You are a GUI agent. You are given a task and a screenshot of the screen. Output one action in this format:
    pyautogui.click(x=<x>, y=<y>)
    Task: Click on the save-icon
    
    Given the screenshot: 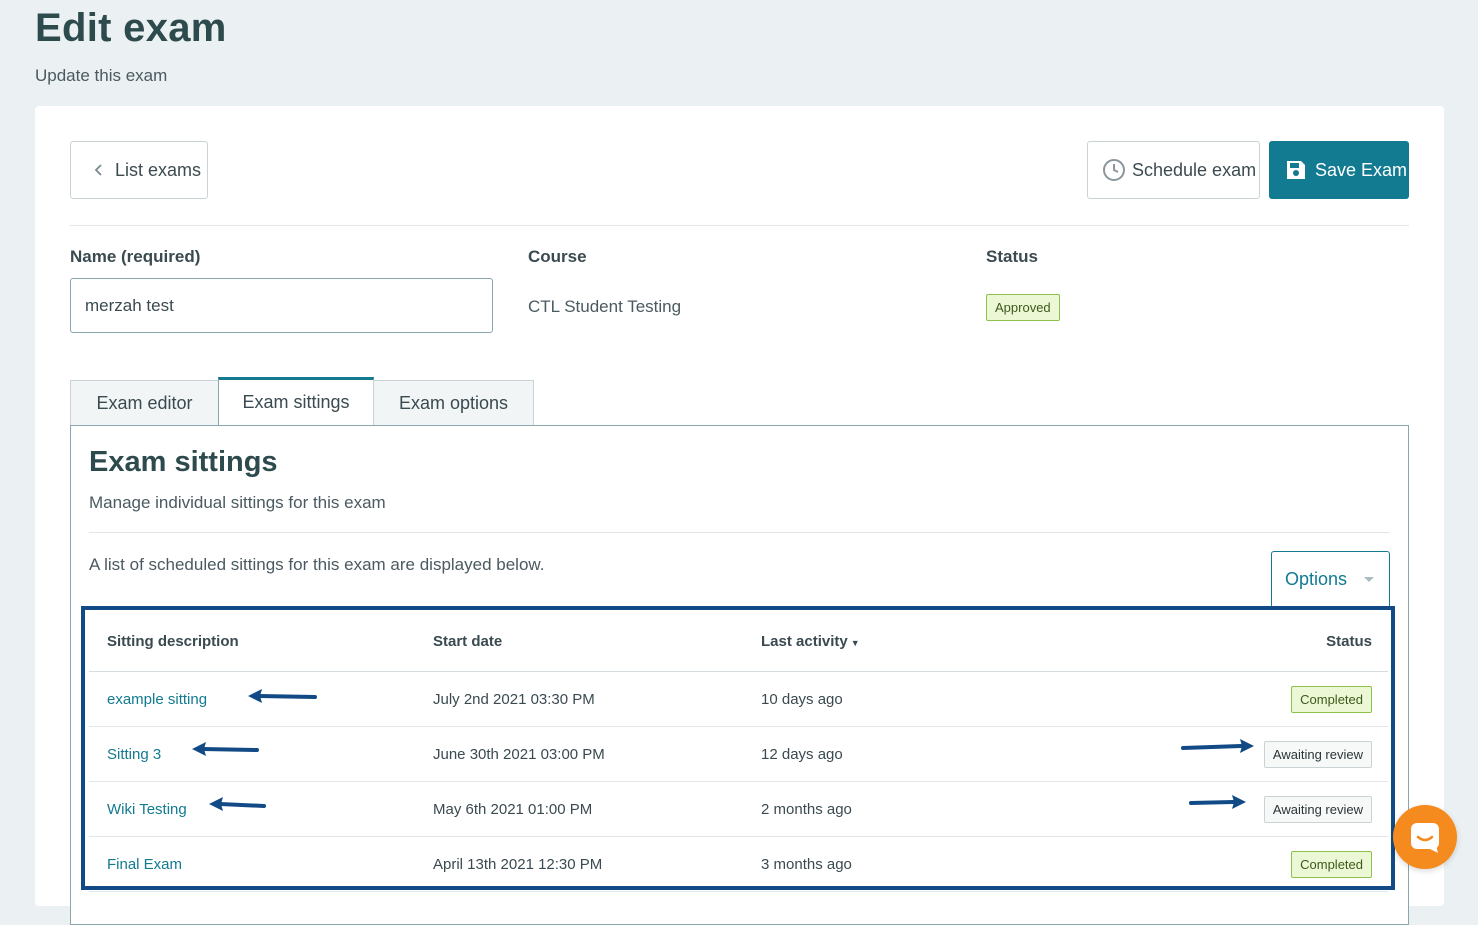 What is the action you would take?
    pyautogui.click(x=1296, y=170)
    